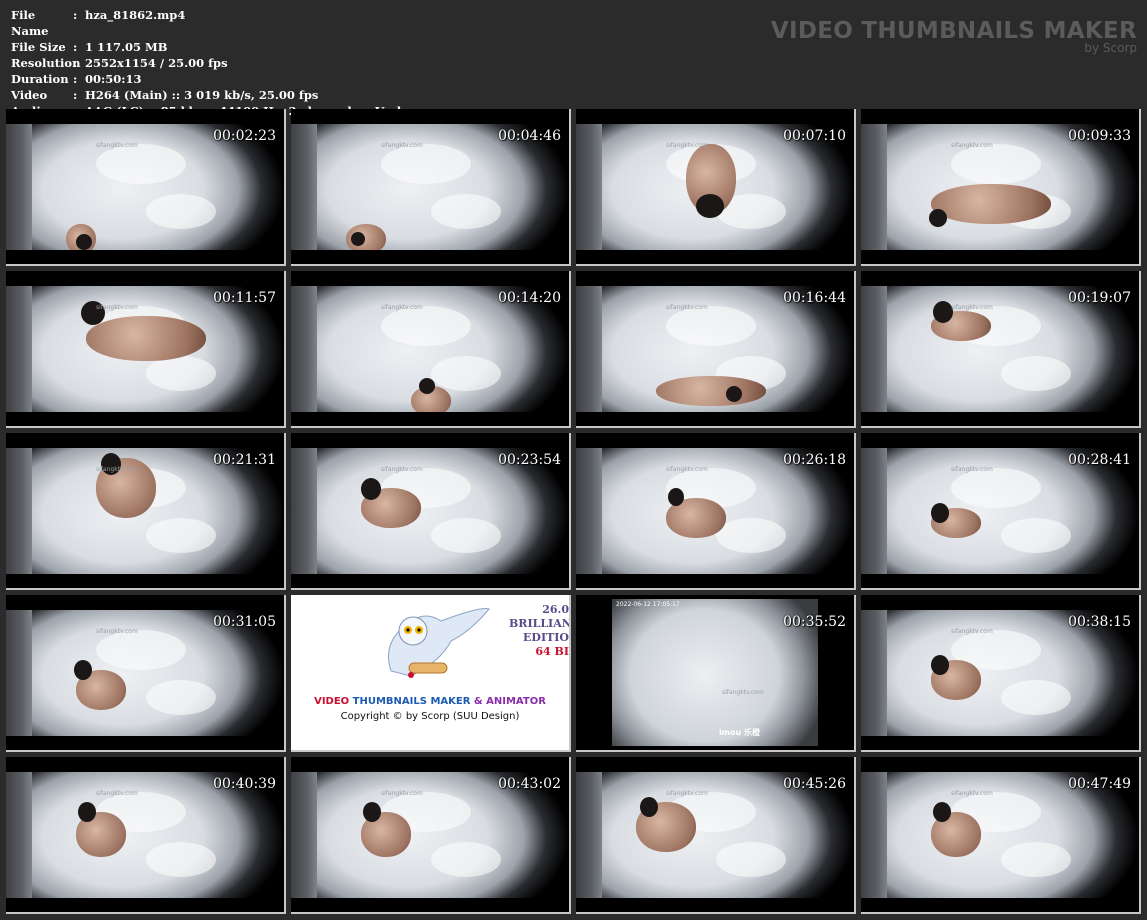  What do you see at coordinates (529, 136) in the screenshot?
I see `thumbnail-timestamp: 00:04:46` at bounding box center [529, 136].